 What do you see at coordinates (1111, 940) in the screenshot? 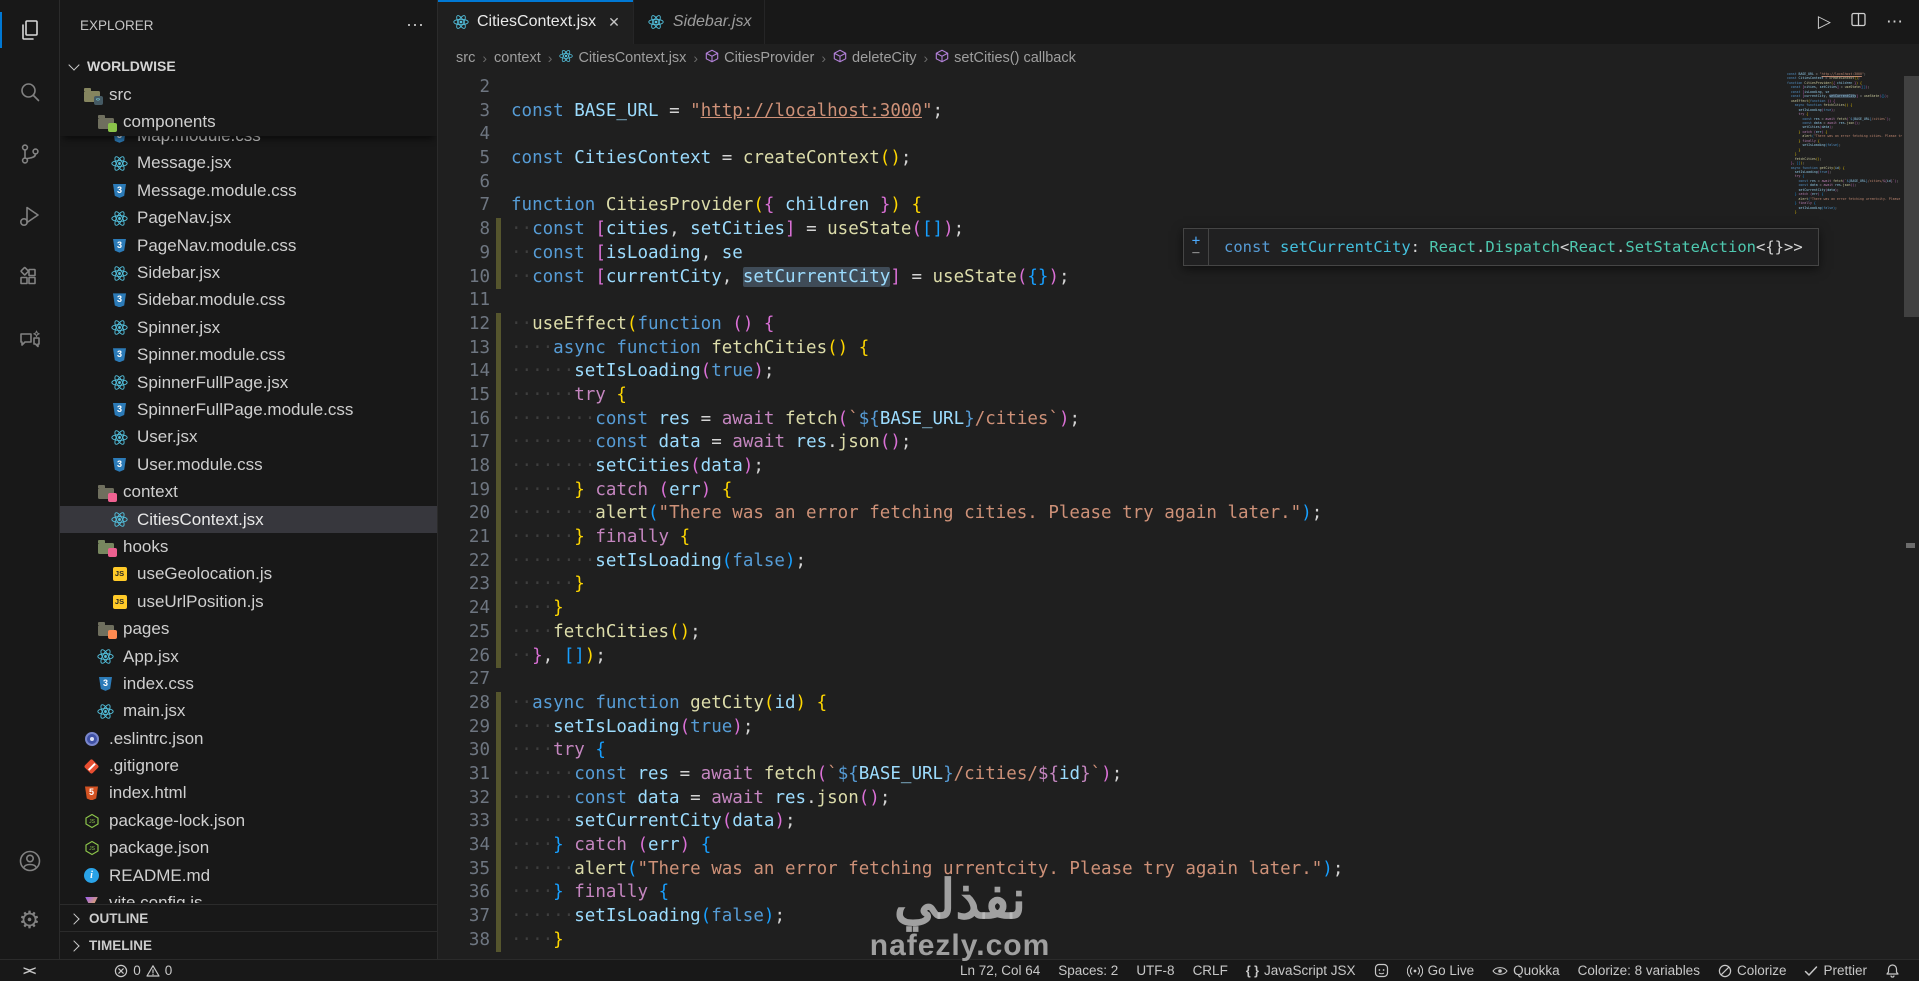
I see `code-line-38: 38 ····}` at bounding box center [1111, 940].